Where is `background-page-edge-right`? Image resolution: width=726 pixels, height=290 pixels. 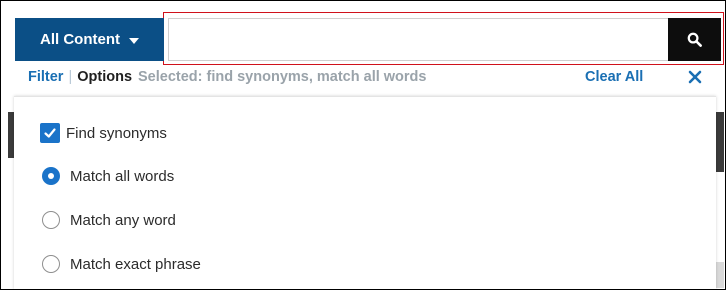 background-page-edge-right is located at coordinates (720, 142).